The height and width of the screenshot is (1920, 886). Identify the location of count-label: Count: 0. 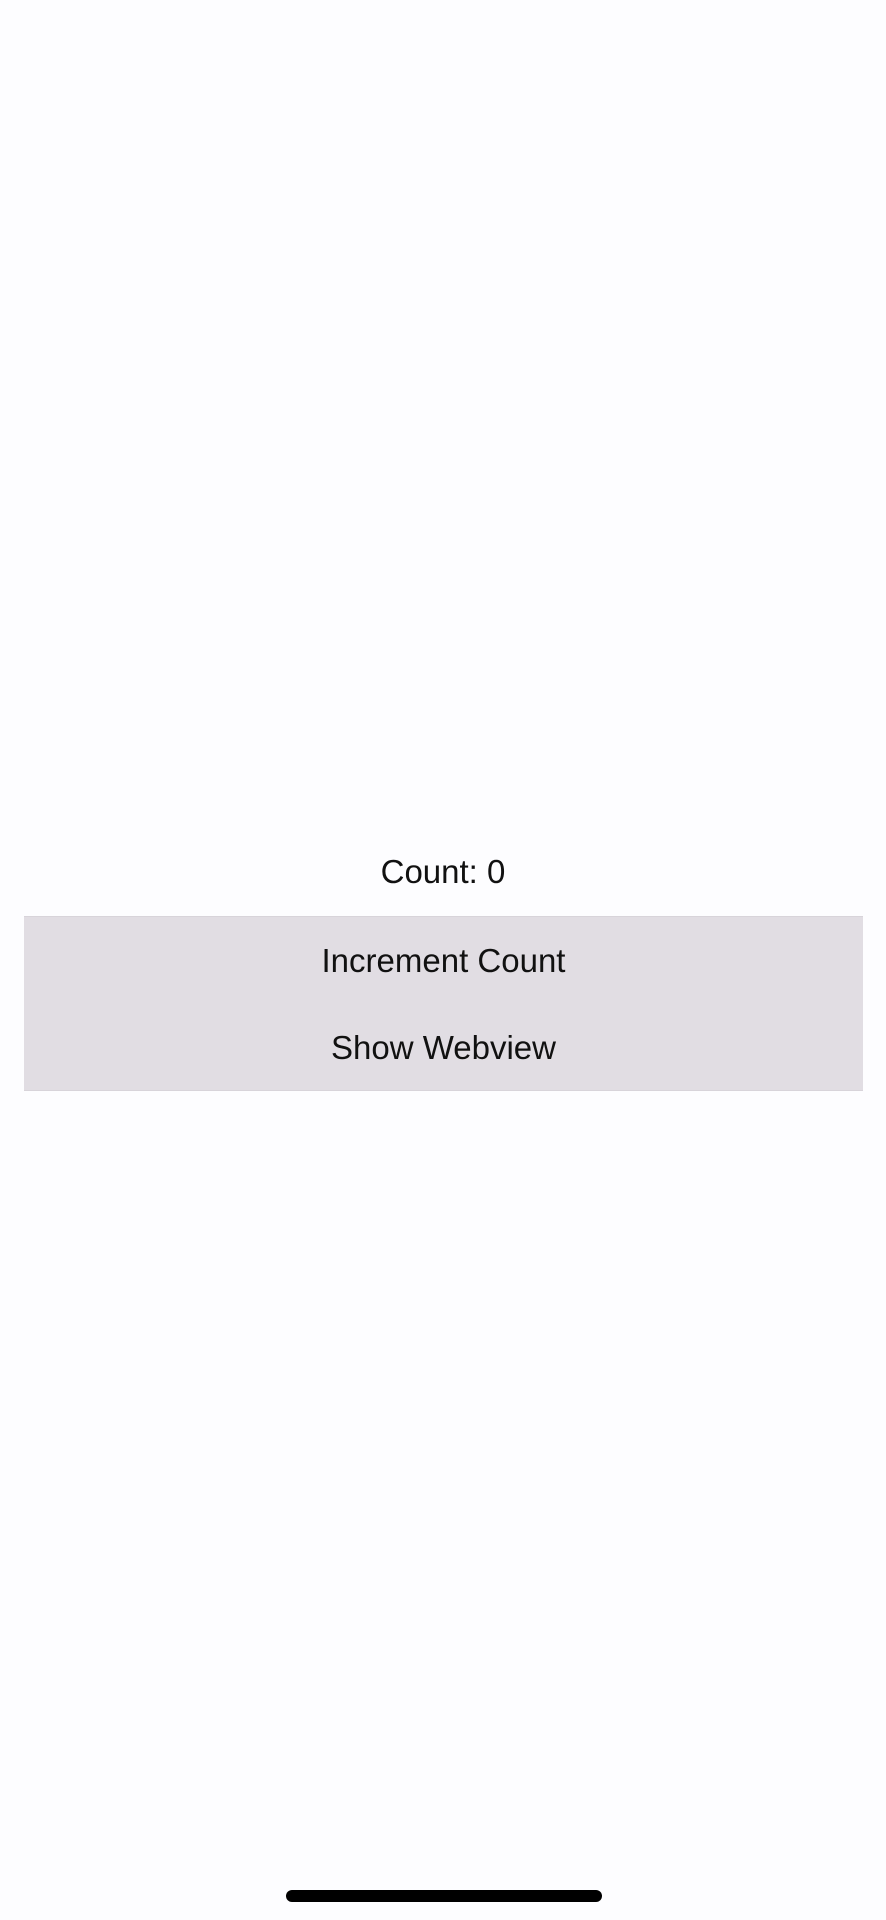
(443, 871).